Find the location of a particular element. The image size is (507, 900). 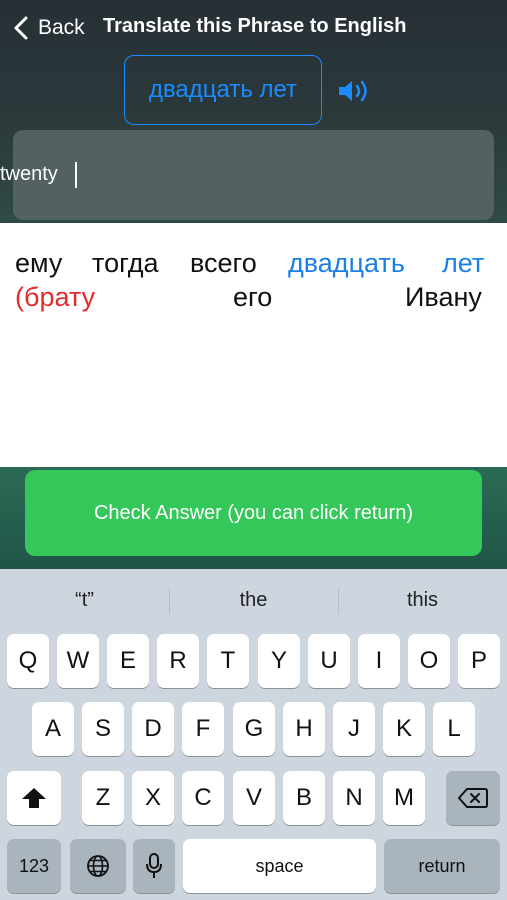

page-title: Translate this Phrase to English is located at coordinates (255, 26).